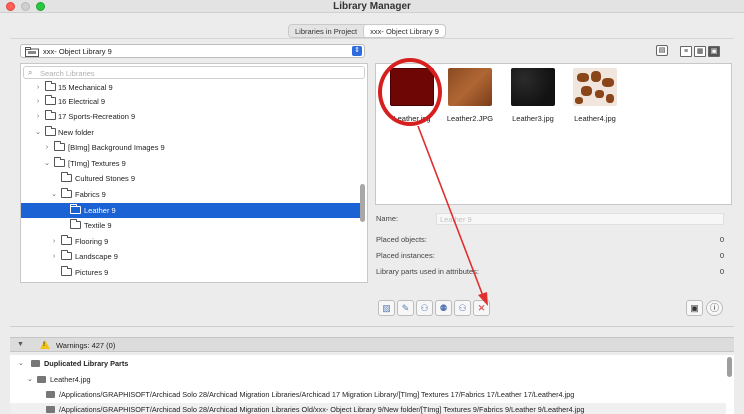 This screenshot has height=414, width=744. I want to click on tree-item-label: 15 Mechanical 9, so click(85, 87).